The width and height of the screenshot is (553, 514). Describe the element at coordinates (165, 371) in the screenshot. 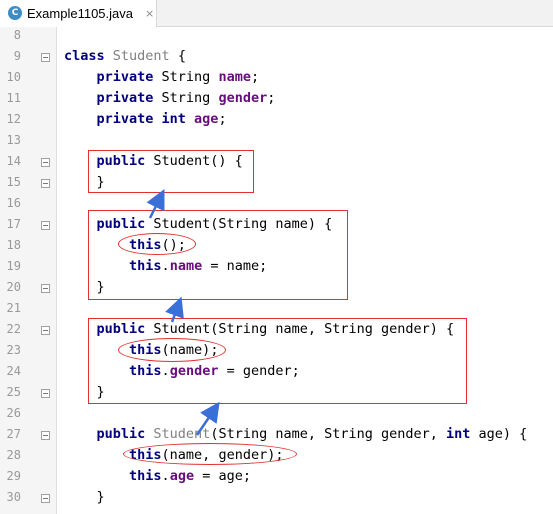

I see `code-token: .` at that location.